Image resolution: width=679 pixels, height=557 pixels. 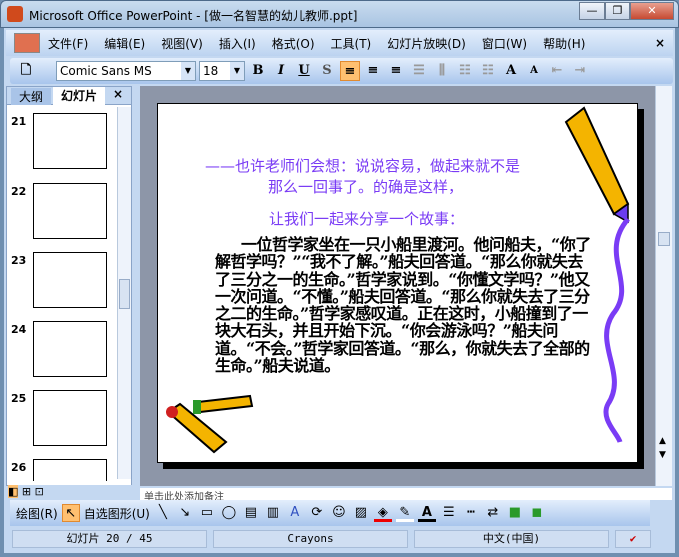 What do you see at coordinates (304, 71) in the screenshot?
I see `underline-button: U` at bounding box center [304, 71].